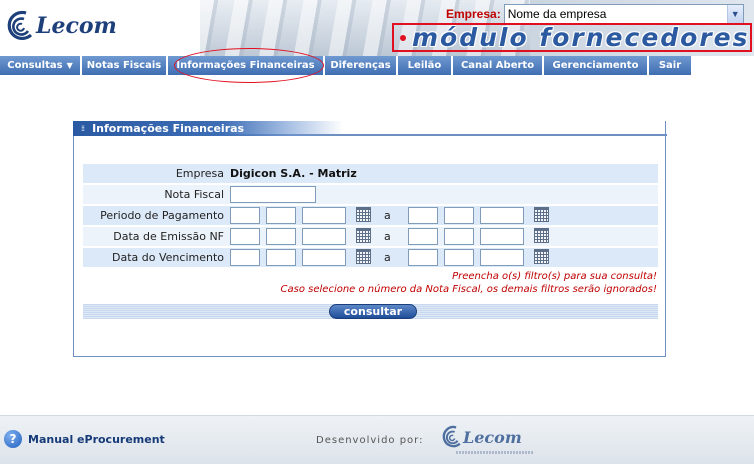 Image resolution: width=754 pixels, height=464 pixels. I want to click on vencimento-start-month-input, so click(281, 257).